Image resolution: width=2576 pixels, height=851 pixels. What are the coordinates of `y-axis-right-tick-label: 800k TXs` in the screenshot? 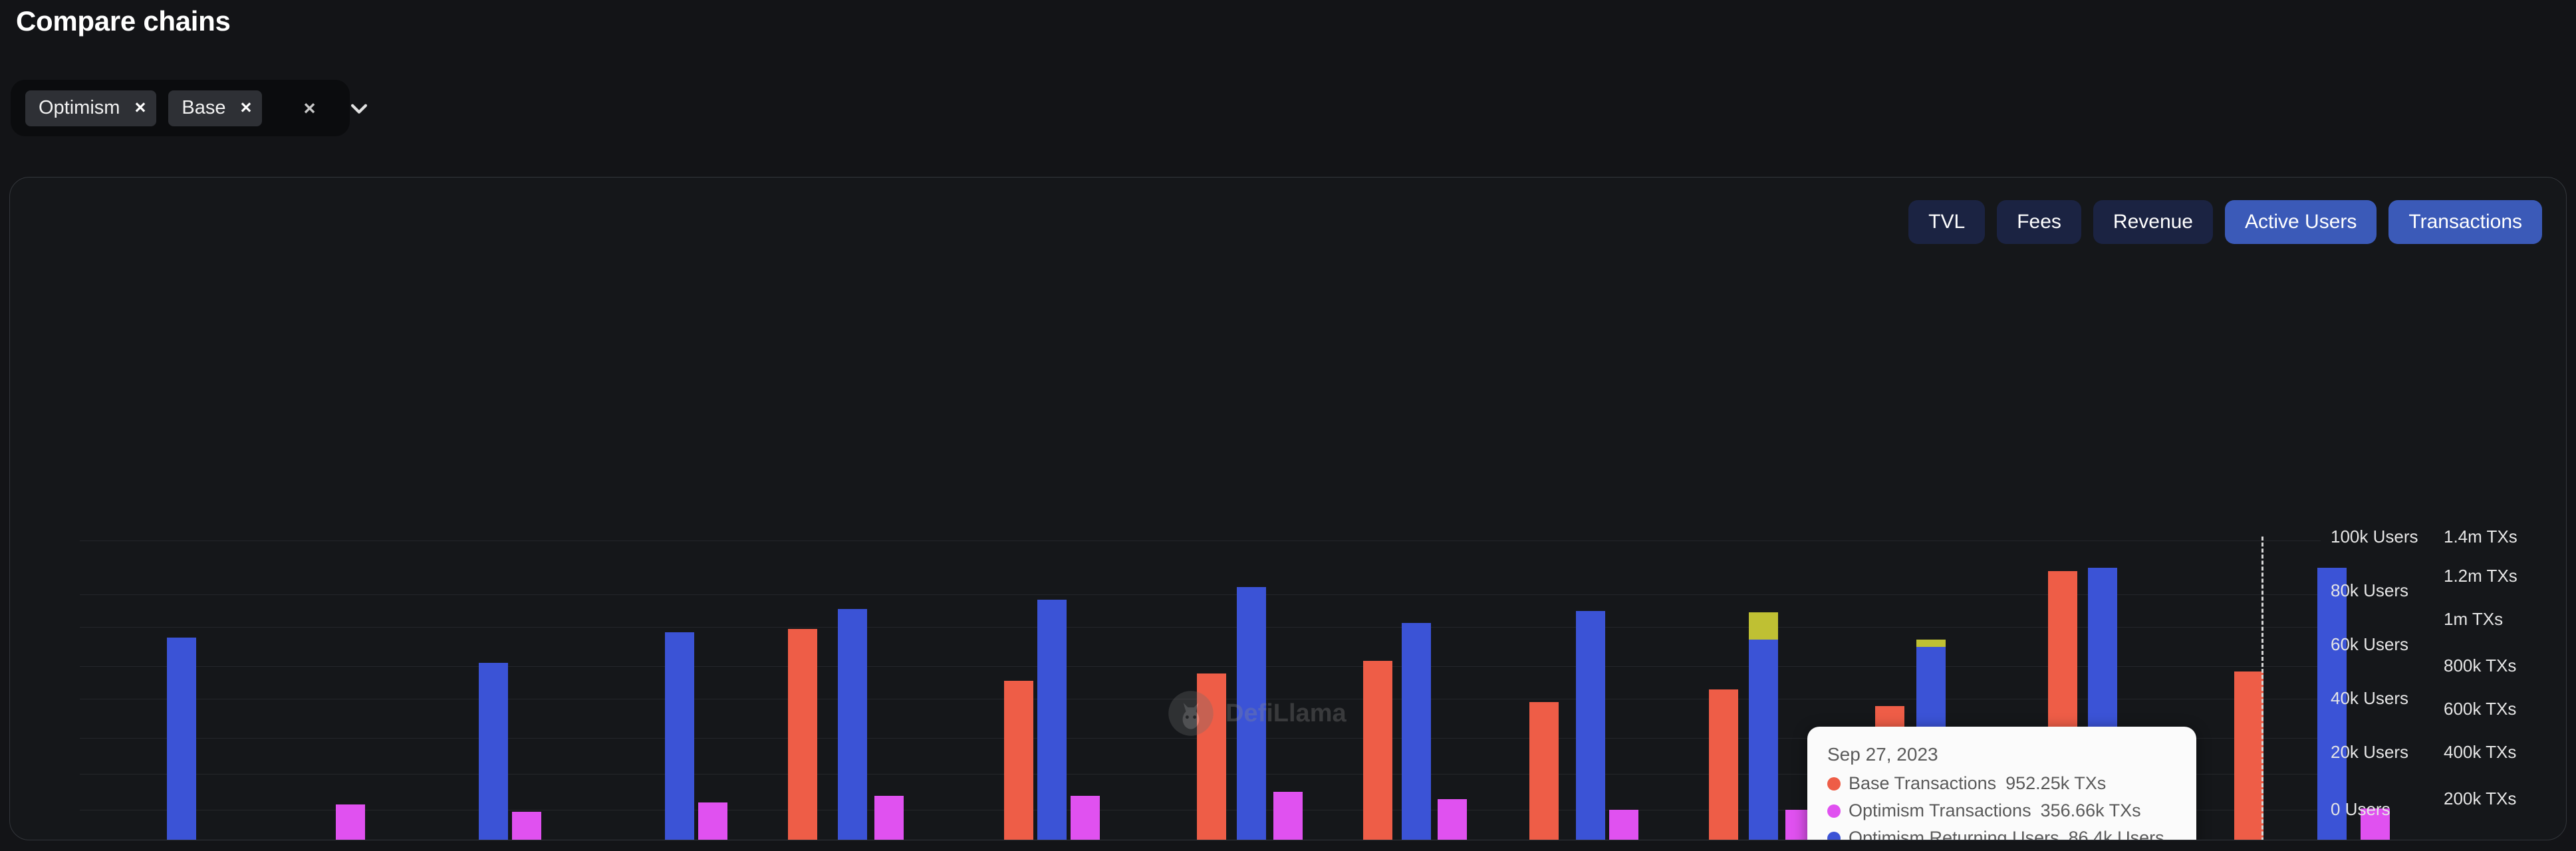 It's located at (2480, 666).